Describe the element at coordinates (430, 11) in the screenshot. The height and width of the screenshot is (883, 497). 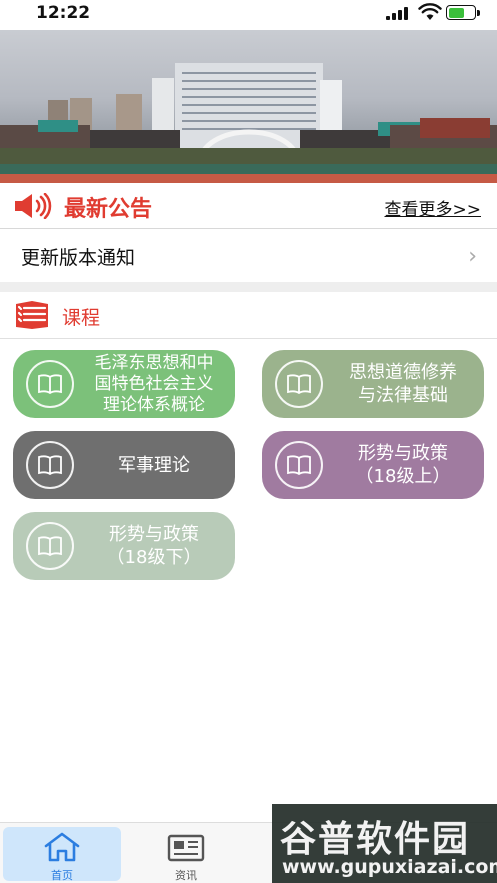
I see `wifi-icon` at that location.